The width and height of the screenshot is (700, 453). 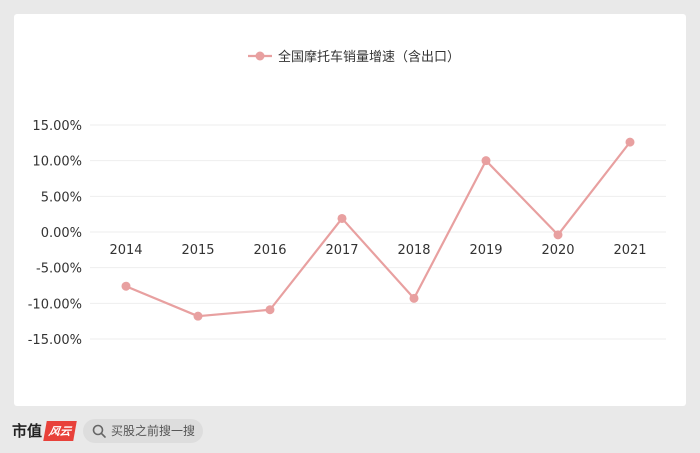 I want to click on x-tick-label: 2017, so click(x=341, y=250).